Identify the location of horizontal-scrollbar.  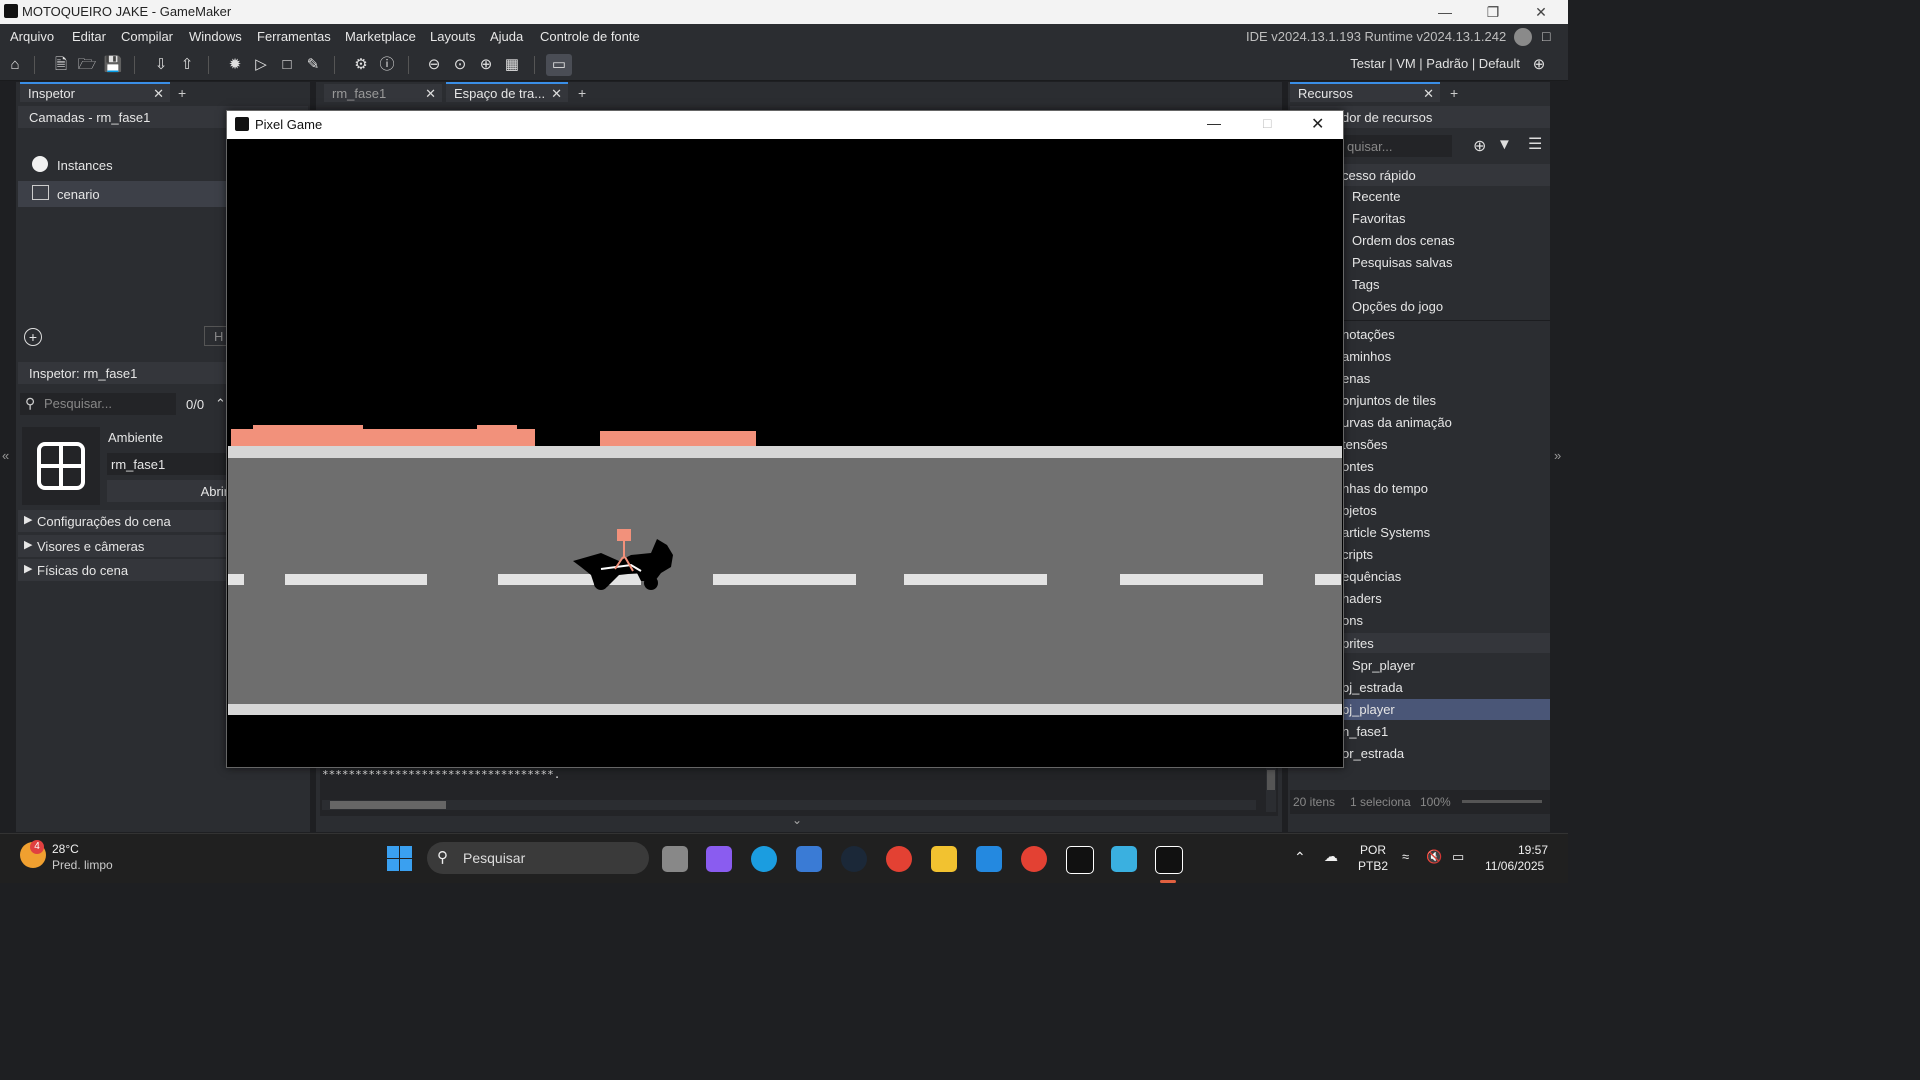
(789, 805).